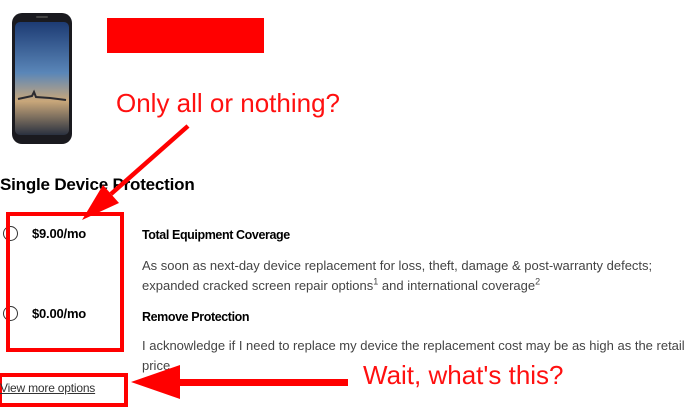  Describe the element at coordinates (196, 317) in the screenshot. I see `option-title: Remove Protection` at that location.